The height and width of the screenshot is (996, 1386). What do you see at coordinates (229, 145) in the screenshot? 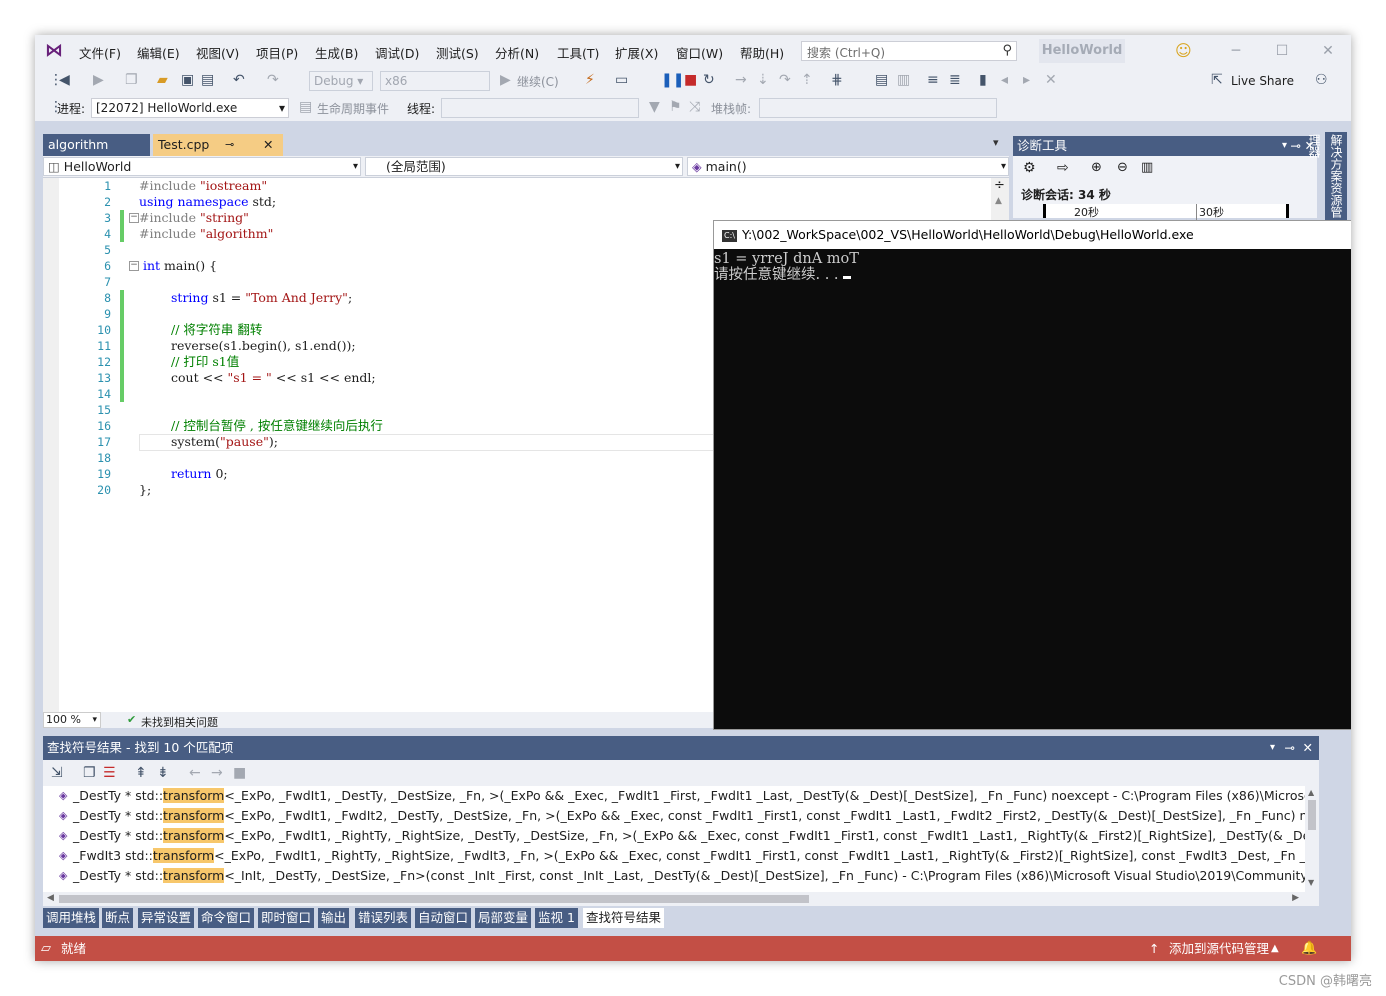
I see `pin-icon: ⊸` at bounding box center [229, 145].